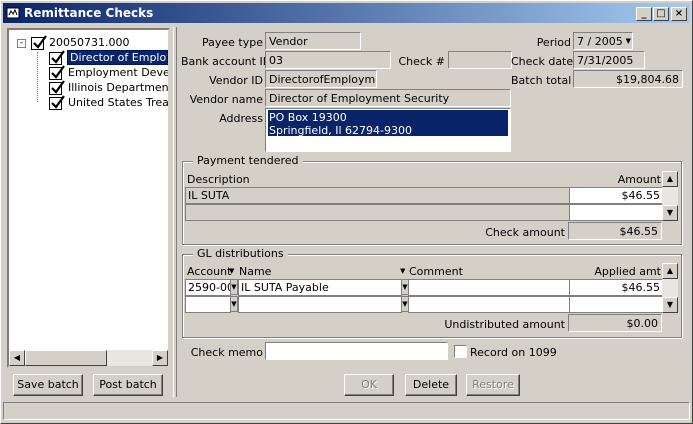 This screenshot has width=693, height=424. I want to click on gl-account-cell-empty, so click(208, 304).